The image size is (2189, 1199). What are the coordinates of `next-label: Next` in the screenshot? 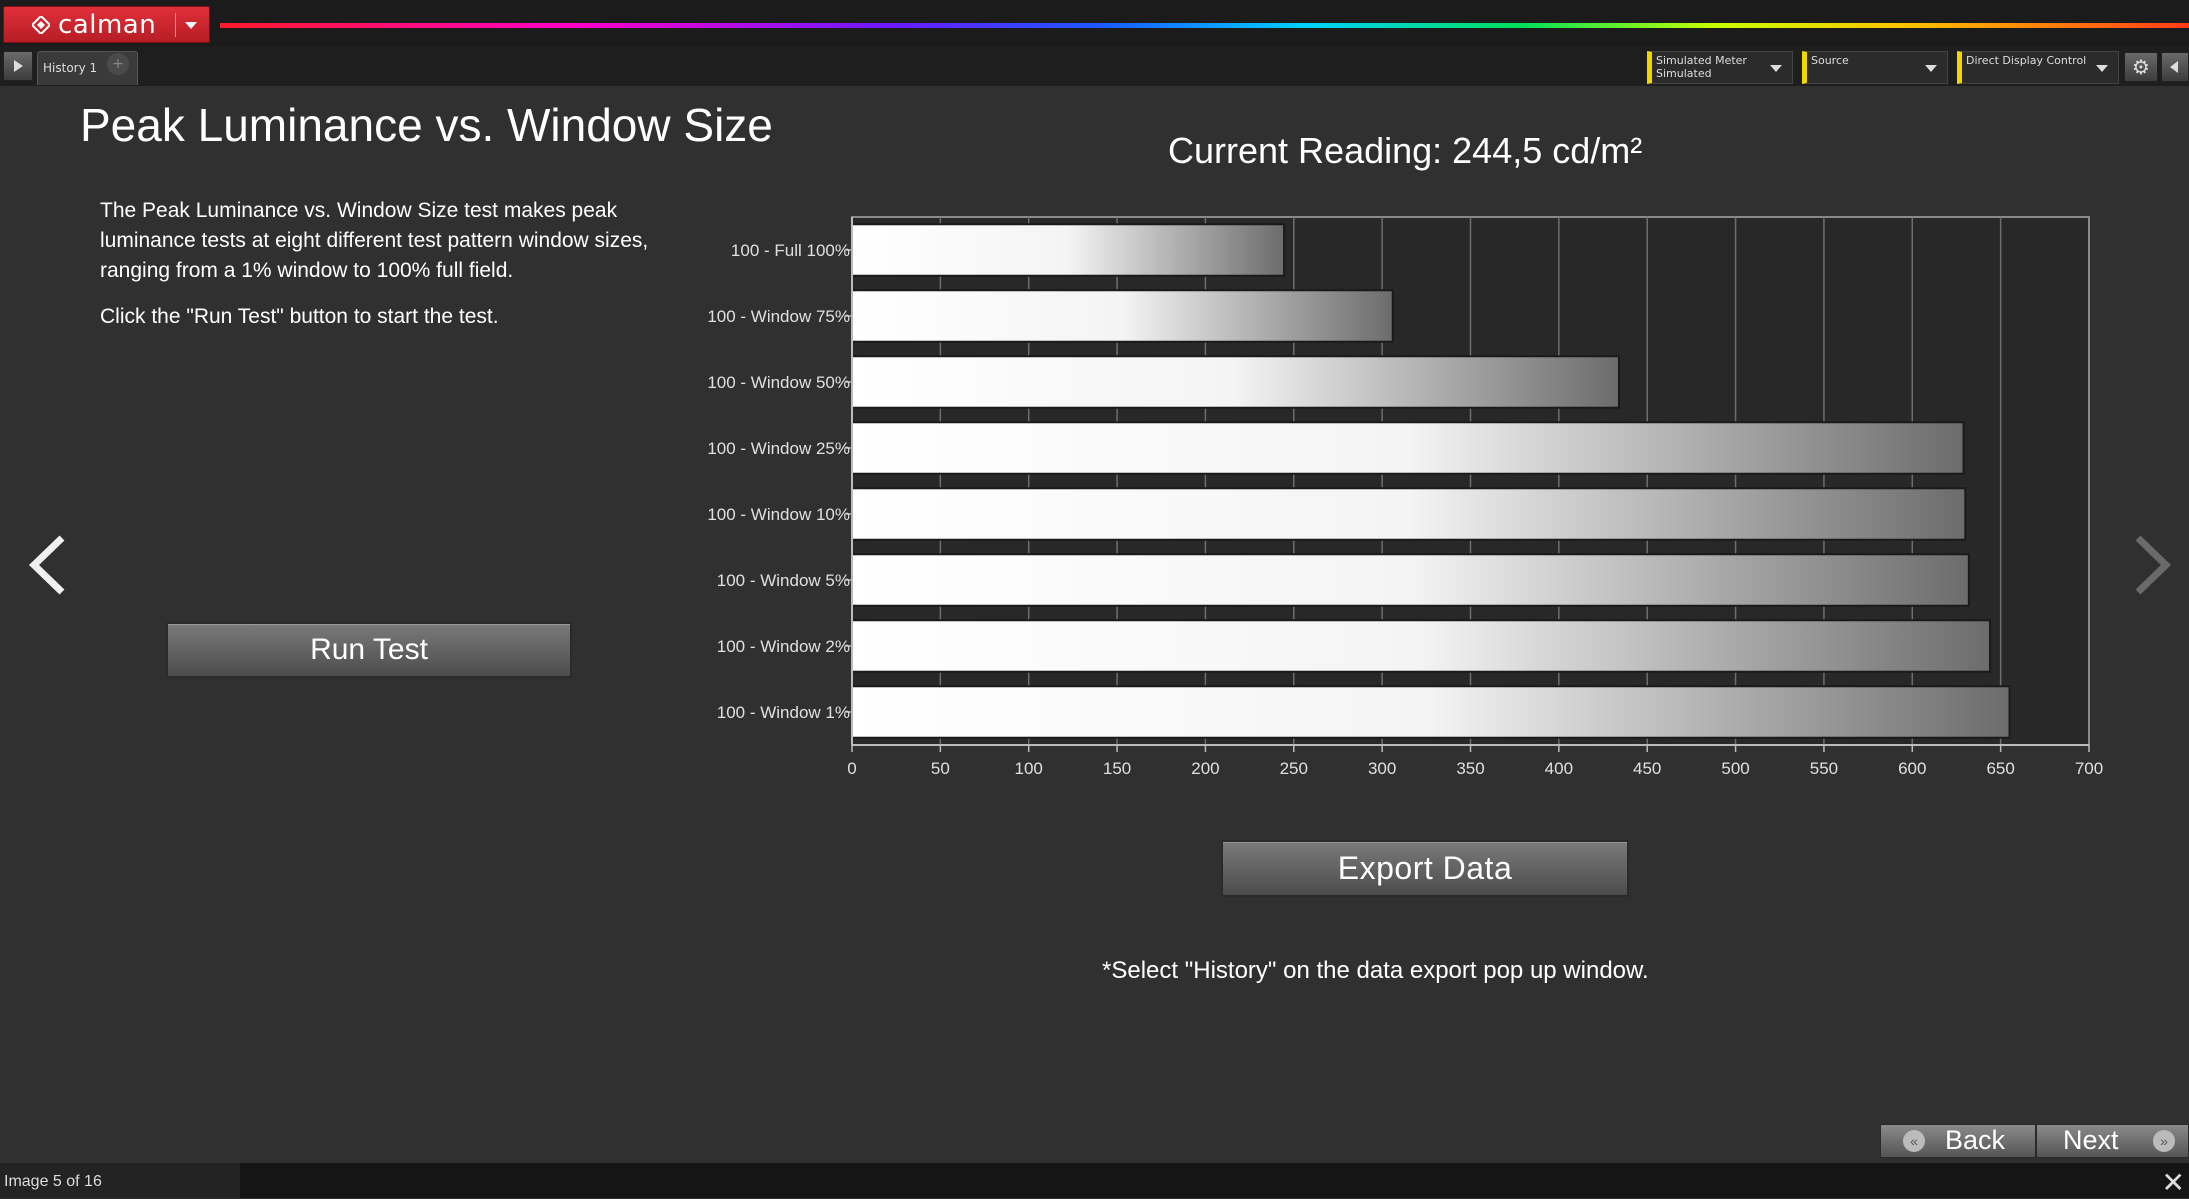 It's located at (2091, 1140).